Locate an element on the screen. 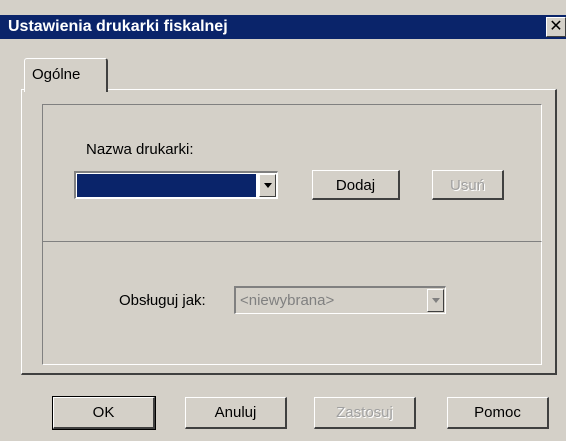 Image resolution: width=566 pixels, height=441 pixels. close-button: ✕ is located at coordinates (556, 27).